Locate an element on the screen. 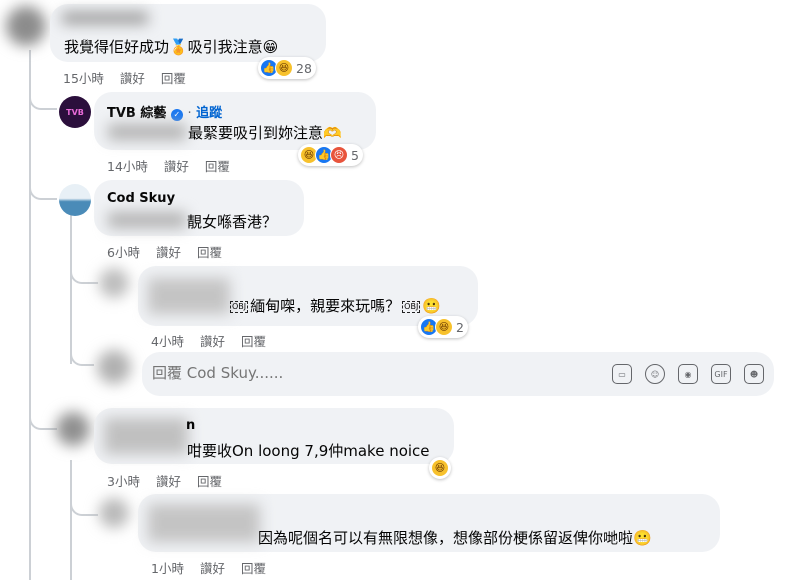 The image size is (786, 580). comment-meta: 6小時 讚好 回覆 is located at coordinates (172, 251).